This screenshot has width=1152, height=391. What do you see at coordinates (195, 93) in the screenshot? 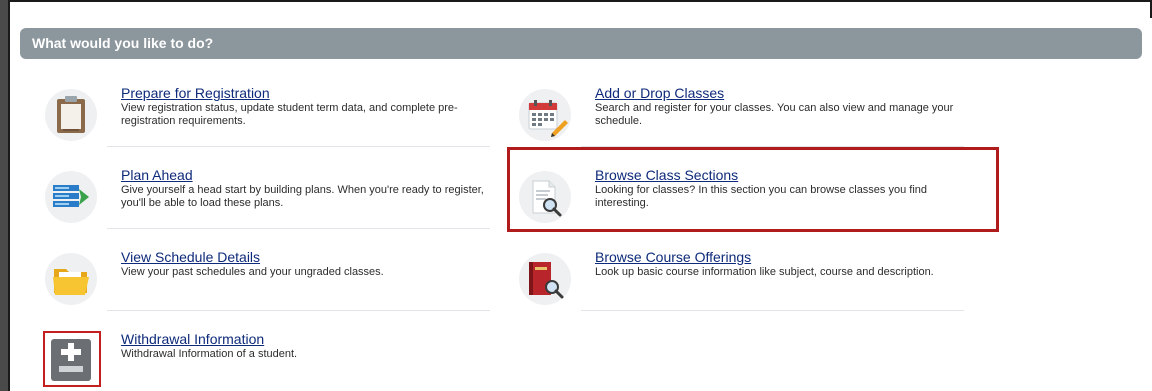
I see `item-title: Prepare for Registration` at bounding box center [195, 93].